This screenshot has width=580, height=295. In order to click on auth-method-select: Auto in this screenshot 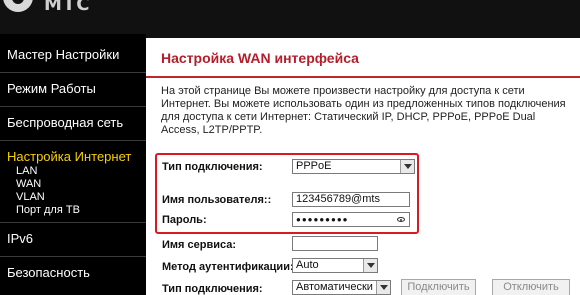, I will do `click(335, 265)`.